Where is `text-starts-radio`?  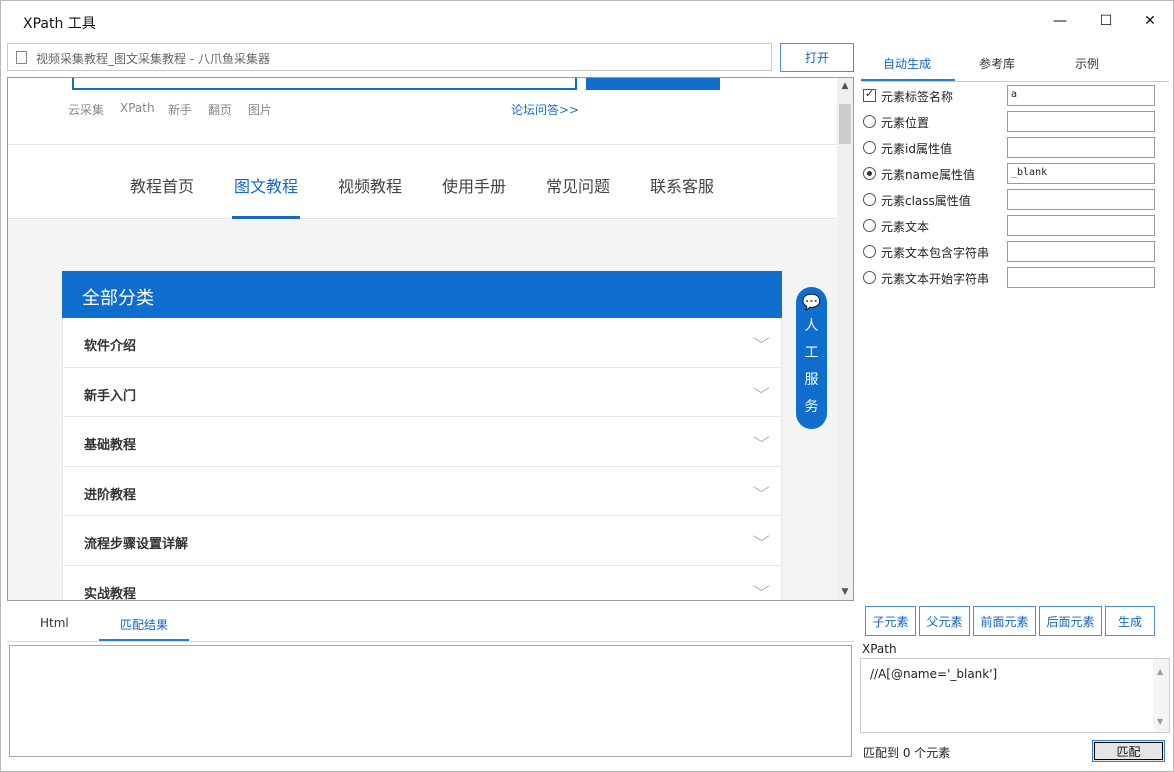
text-starts-radio is located at coordinates (869, 277).